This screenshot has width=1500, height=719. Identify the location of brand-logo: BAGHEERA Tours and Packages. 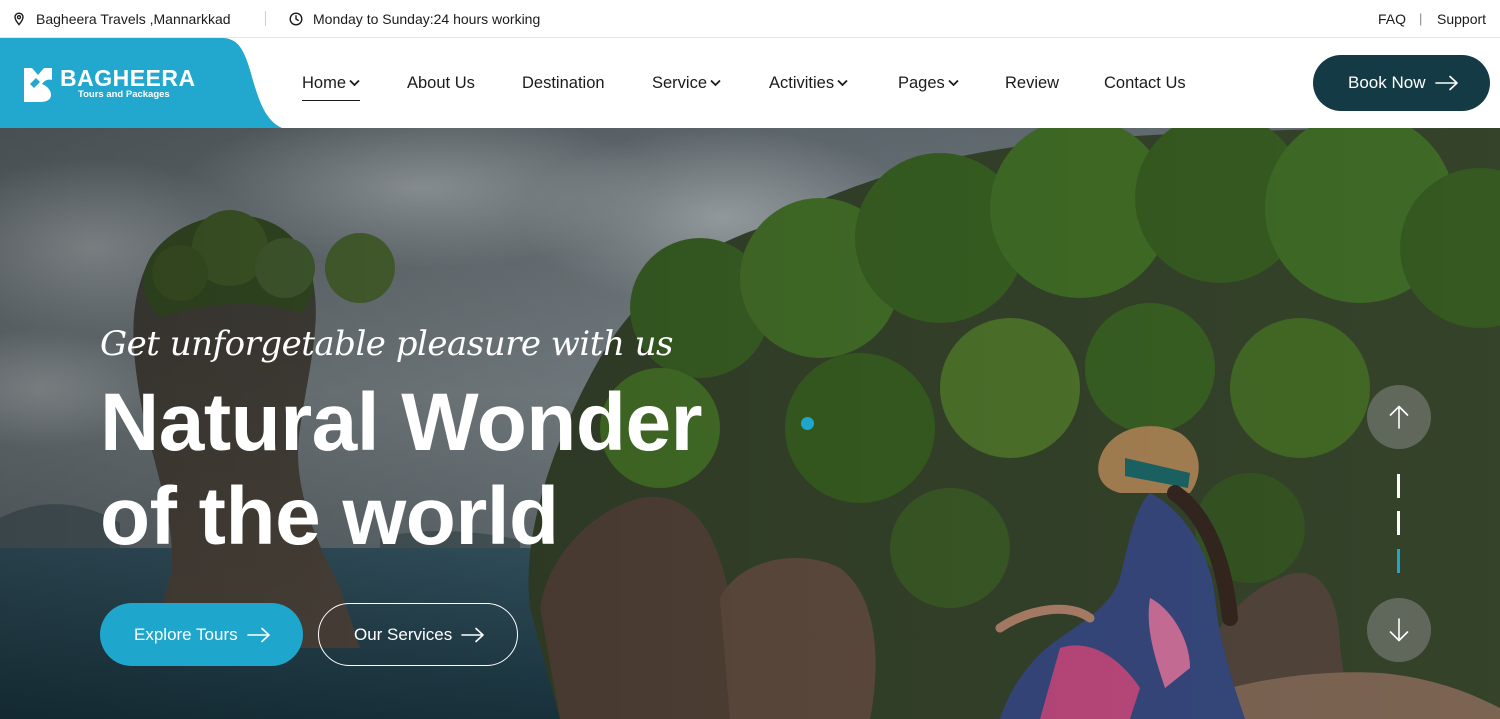
(141, 83).